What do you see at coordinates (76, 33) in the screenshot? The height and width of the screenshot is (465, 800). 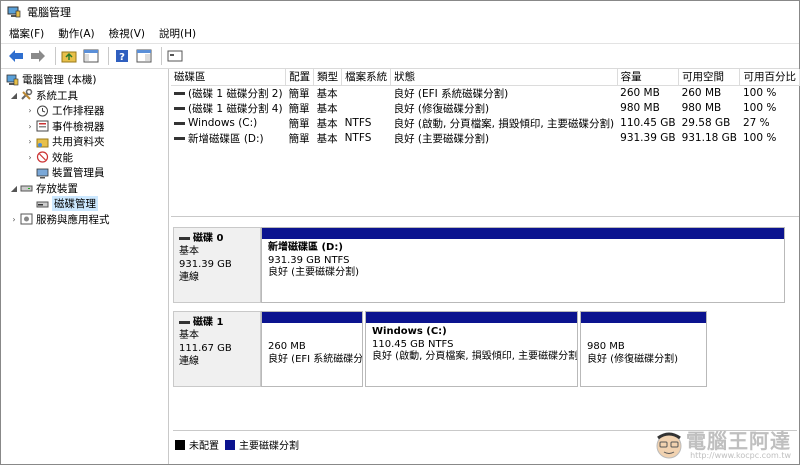 I see `menu-action: 動作(A)` at bounding box center [76, 33].